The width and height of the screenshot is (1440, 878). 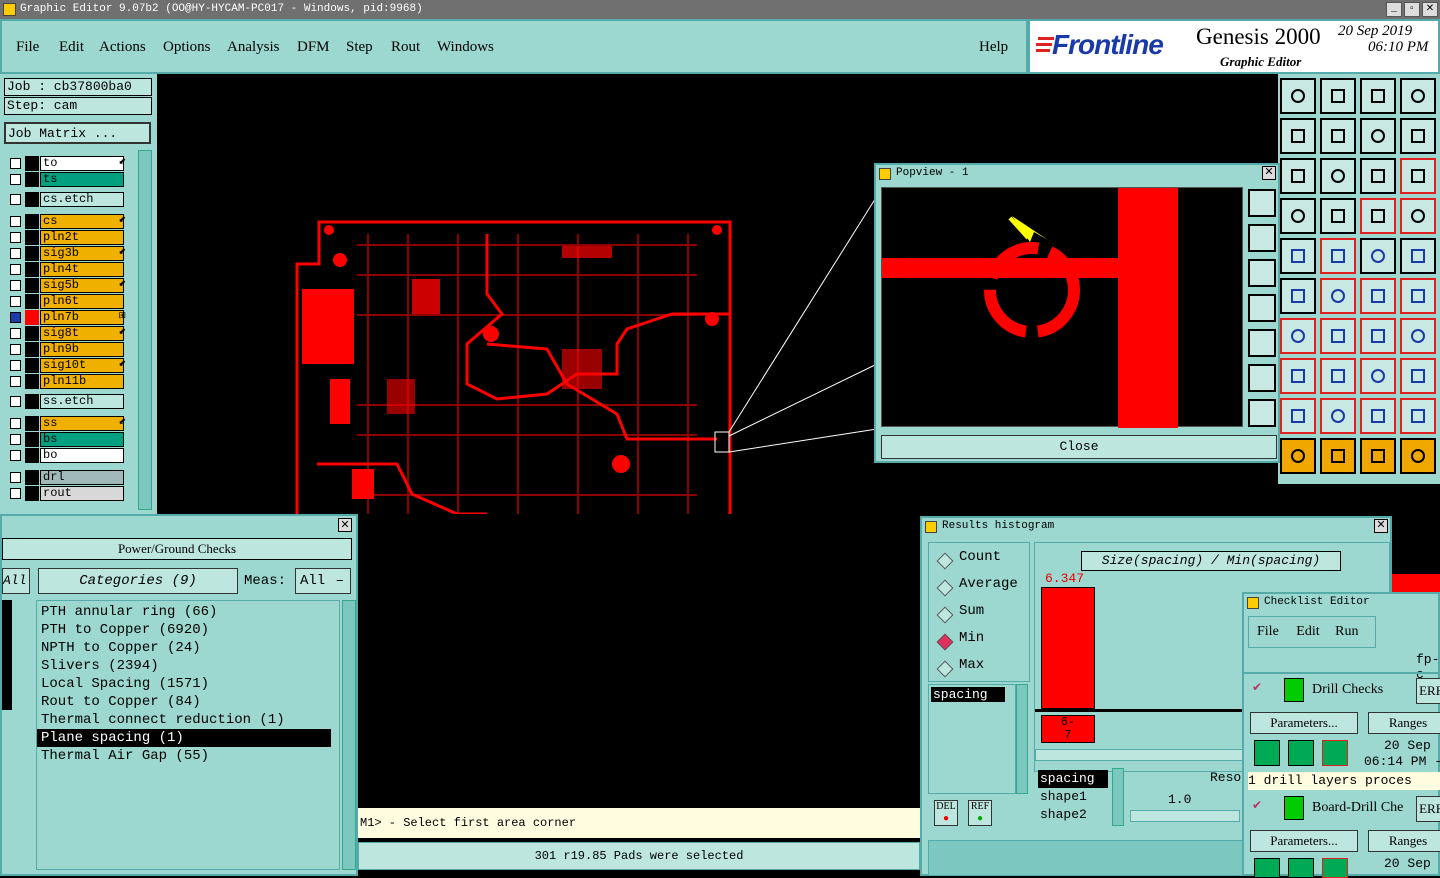 What do you see at coordinates (1269, 173) in the screenshot?
I see `popview-close-icon: ✕` at bounding box center [1269, 173].